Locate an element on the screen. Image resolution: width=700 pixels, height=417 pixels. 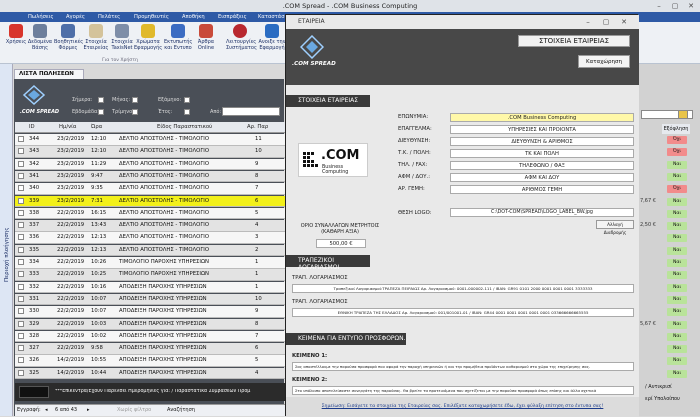
helper-forms-button: Βοηθητικές Φόρμες is located at coordinates (68, 37).